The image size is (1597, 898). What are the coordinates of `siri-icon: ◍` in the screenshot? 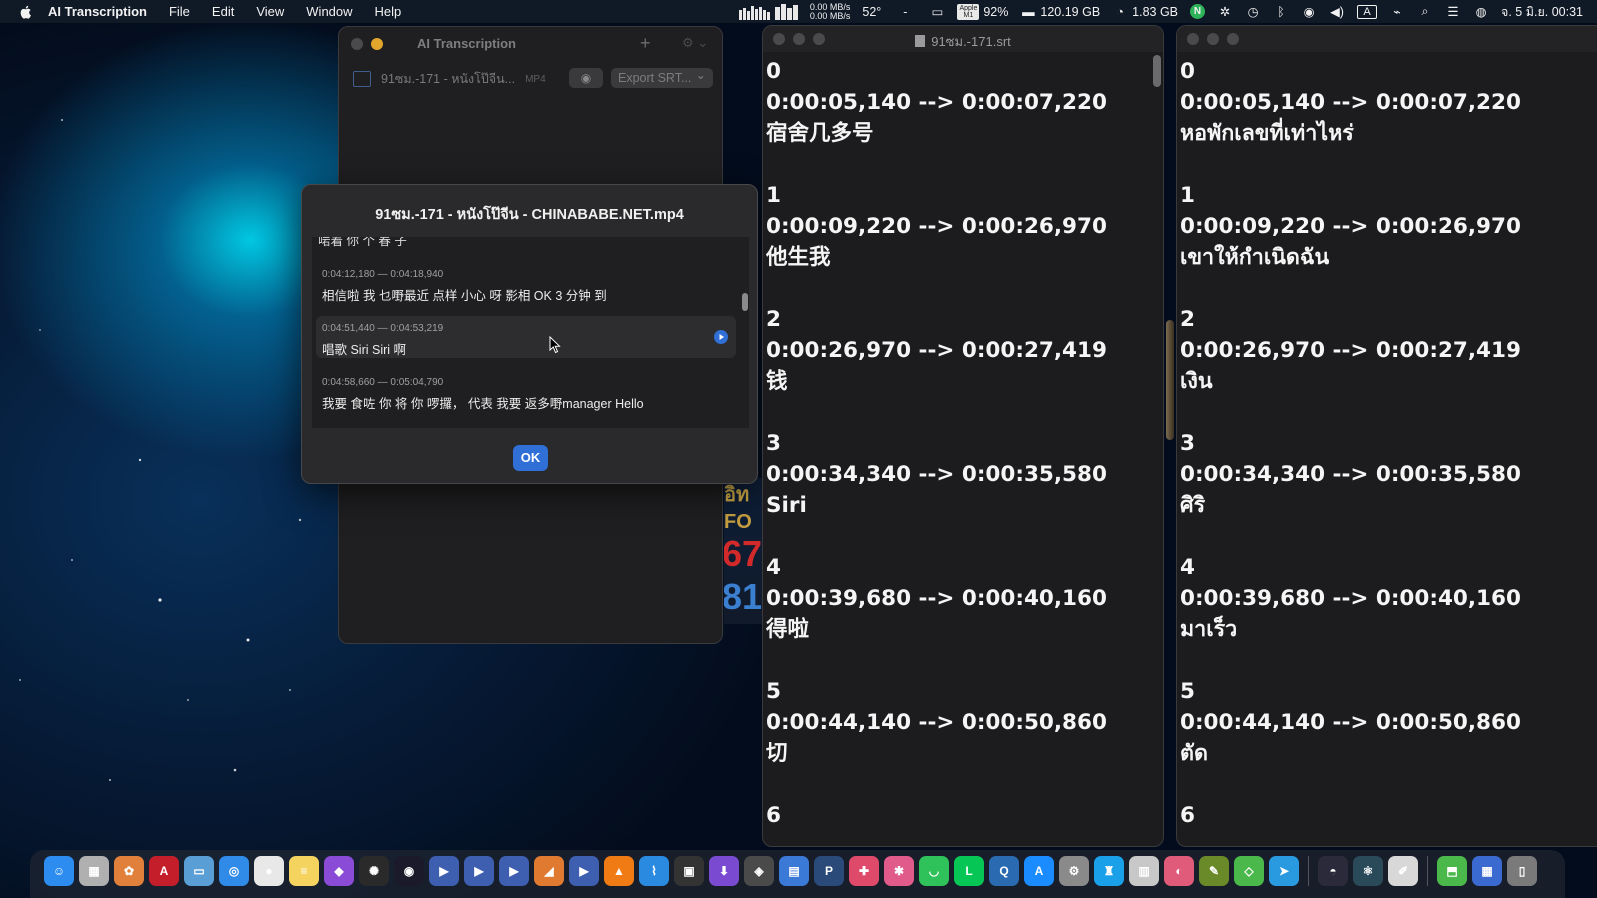 It's located at (1481, 12).